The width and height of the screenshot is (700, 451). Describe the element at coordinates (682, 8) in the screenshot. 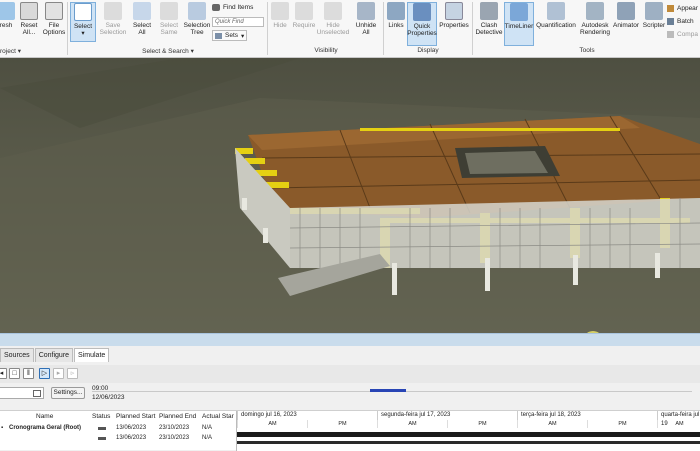

I see `appearance-button: Appear` at that location.